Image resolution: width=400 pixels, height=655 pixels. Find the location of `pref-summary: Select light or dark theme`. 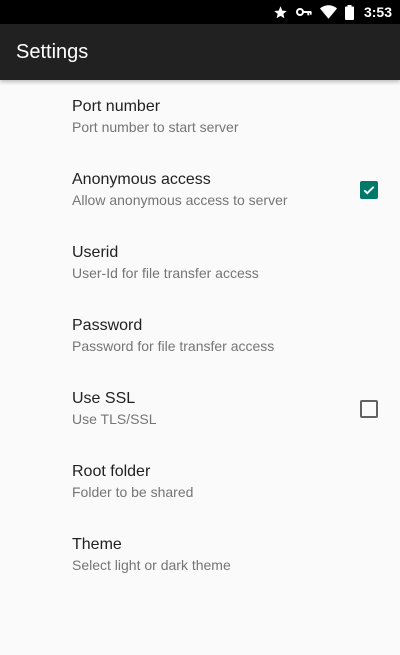

pref-summary: Select light or dark theme is located at coordinates (151, 565).